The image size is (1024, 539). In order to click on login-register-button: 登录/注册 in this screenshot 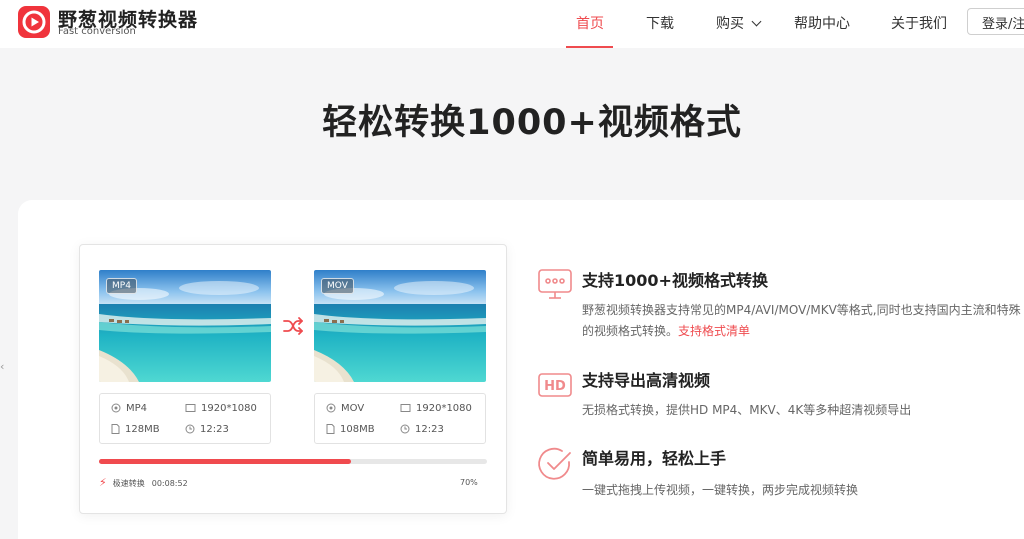, I will do `click(995, 21)`.